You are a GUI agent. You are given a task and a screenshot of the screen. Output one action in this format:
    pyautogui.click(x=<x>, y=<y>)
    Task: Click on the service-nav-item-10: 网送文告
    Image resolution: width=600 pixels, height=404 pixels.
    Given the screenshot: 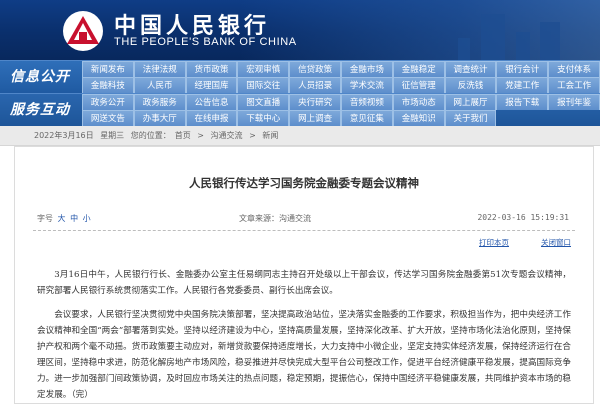 What is the action you would take?
    pyautogui.click(x=108, y=118)
    